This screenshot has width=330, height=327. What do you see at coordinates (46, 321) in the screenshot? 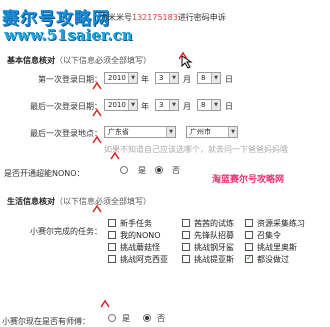
I see `mentor-label: 小赛尔现在是否有师傅：` at bounding box center [46, 321].